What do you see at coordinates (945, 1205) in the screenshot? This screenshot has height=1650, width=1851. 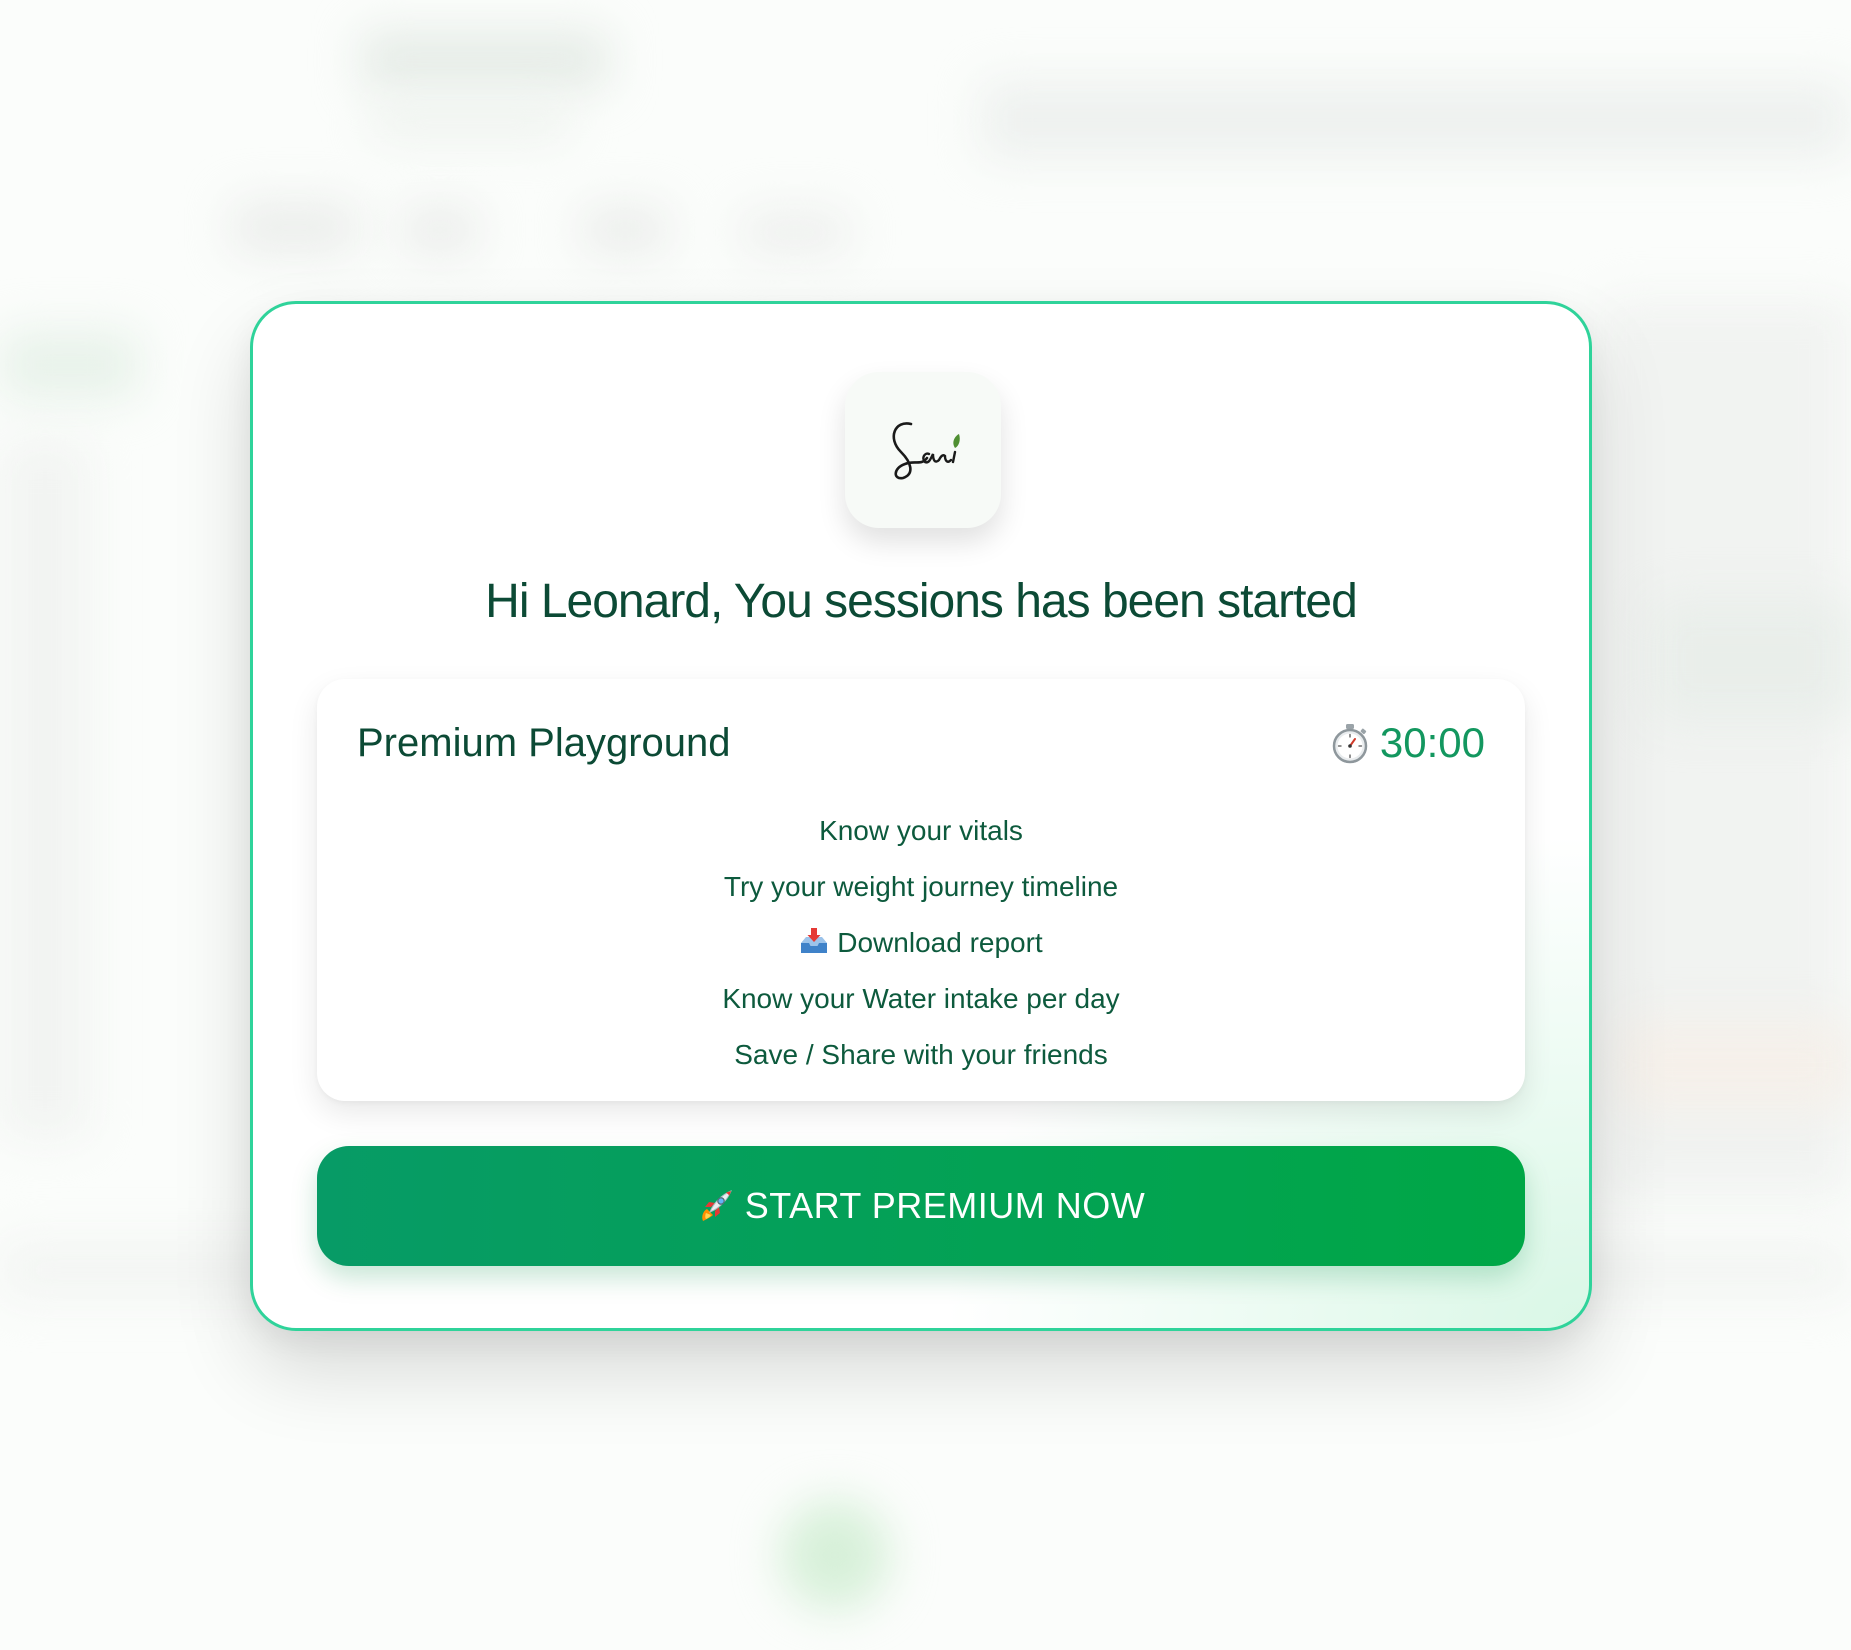 I see `start-premium-button-label: START PREMIUM NOW` at bounding box center [945, 1205].